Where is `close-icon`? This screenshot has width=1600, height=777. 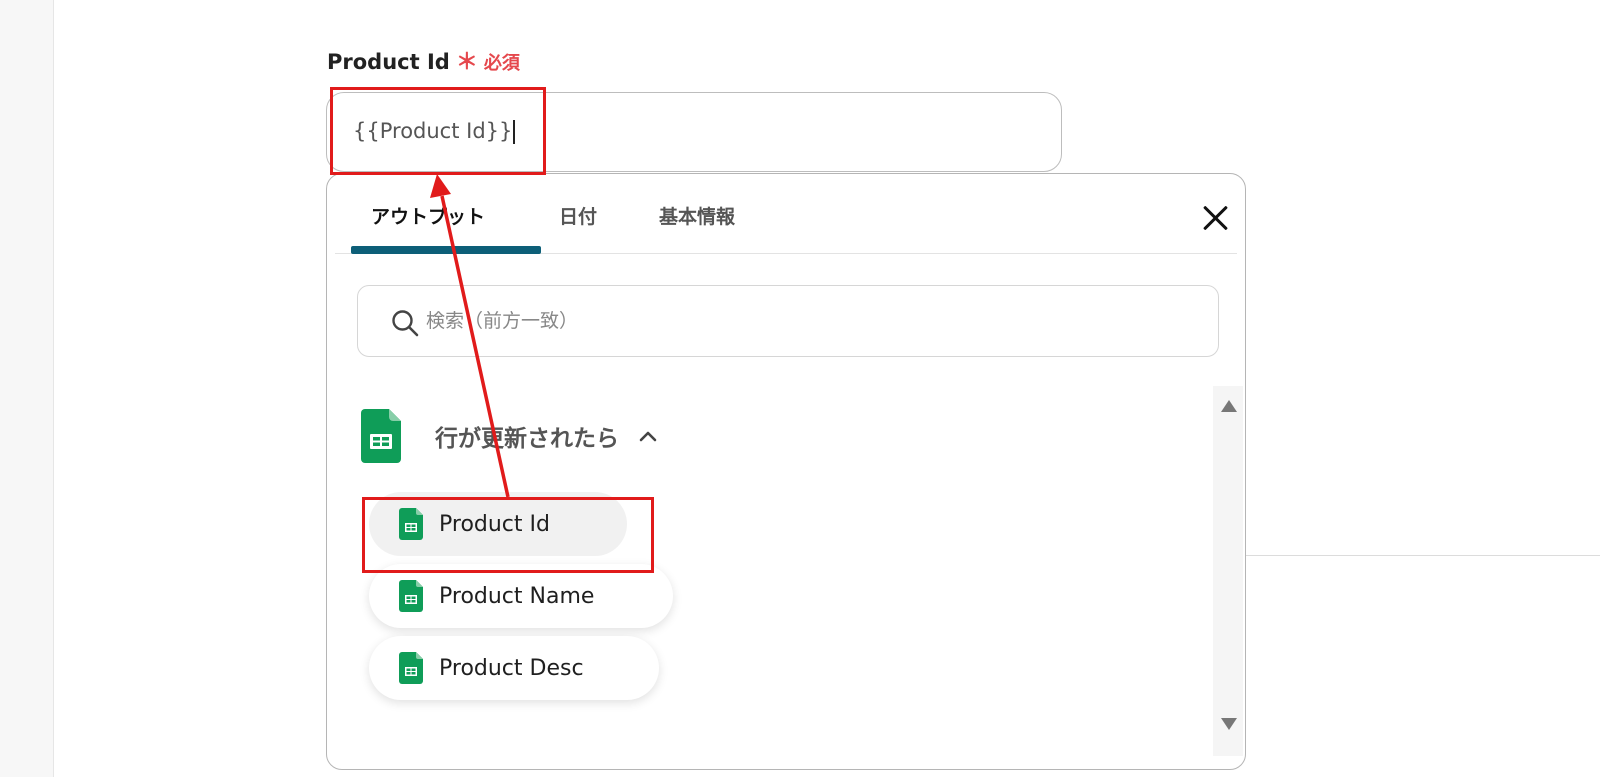 close-icon is located at coordinates (1215, 218).